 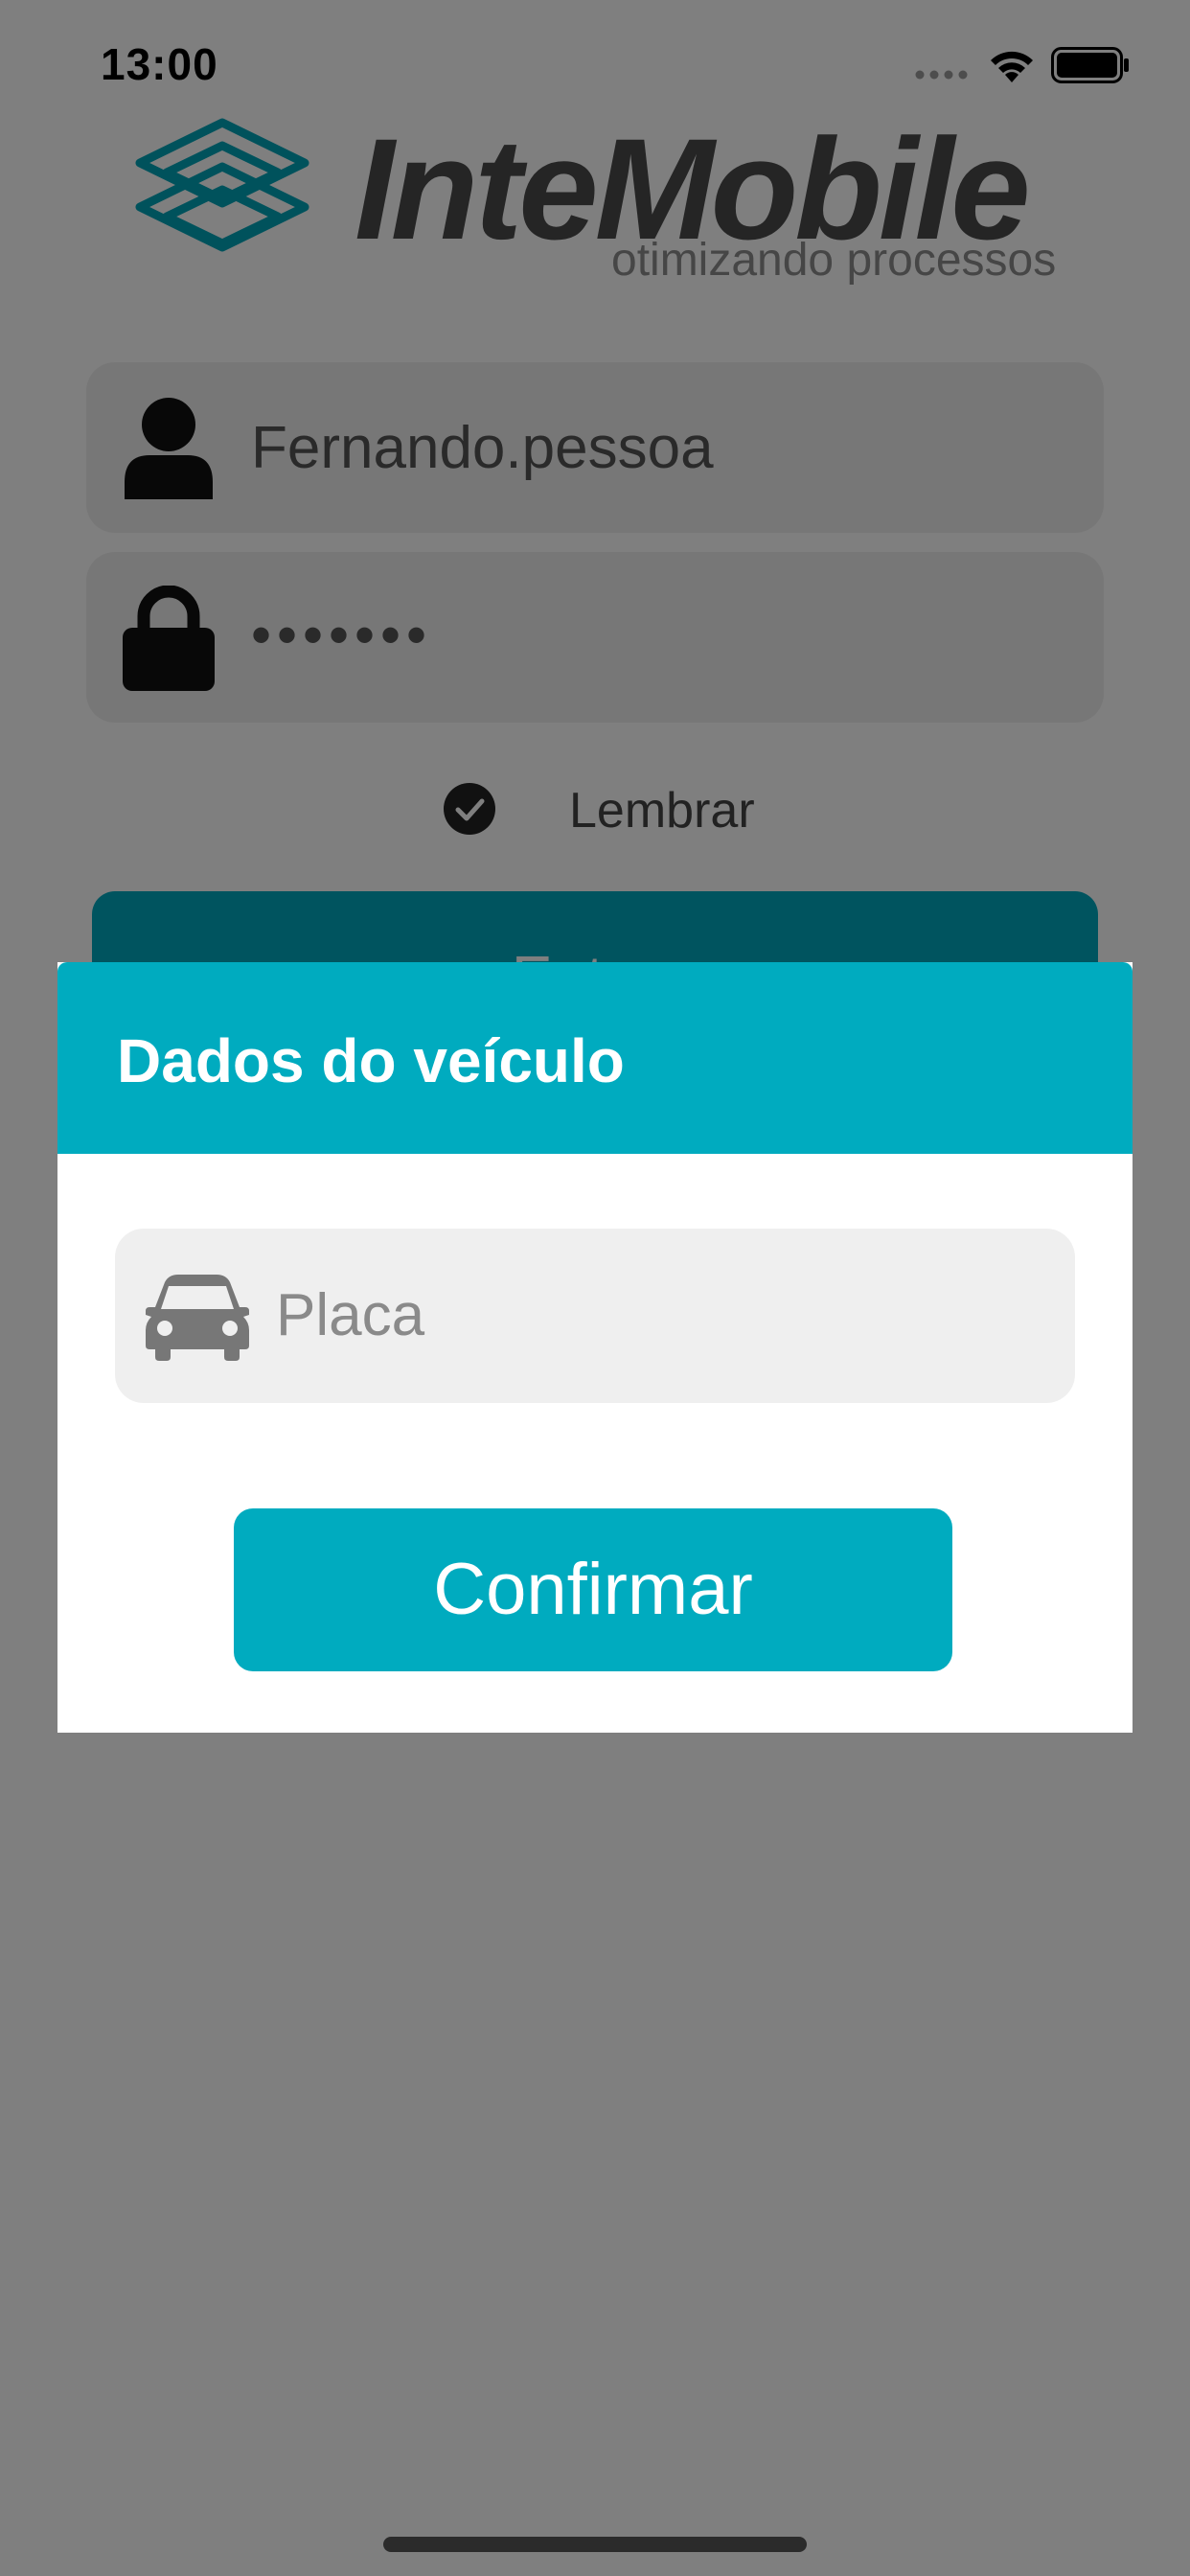 I want to click on dialog-title: Dados do veículo, so click(x=371, y=1061).